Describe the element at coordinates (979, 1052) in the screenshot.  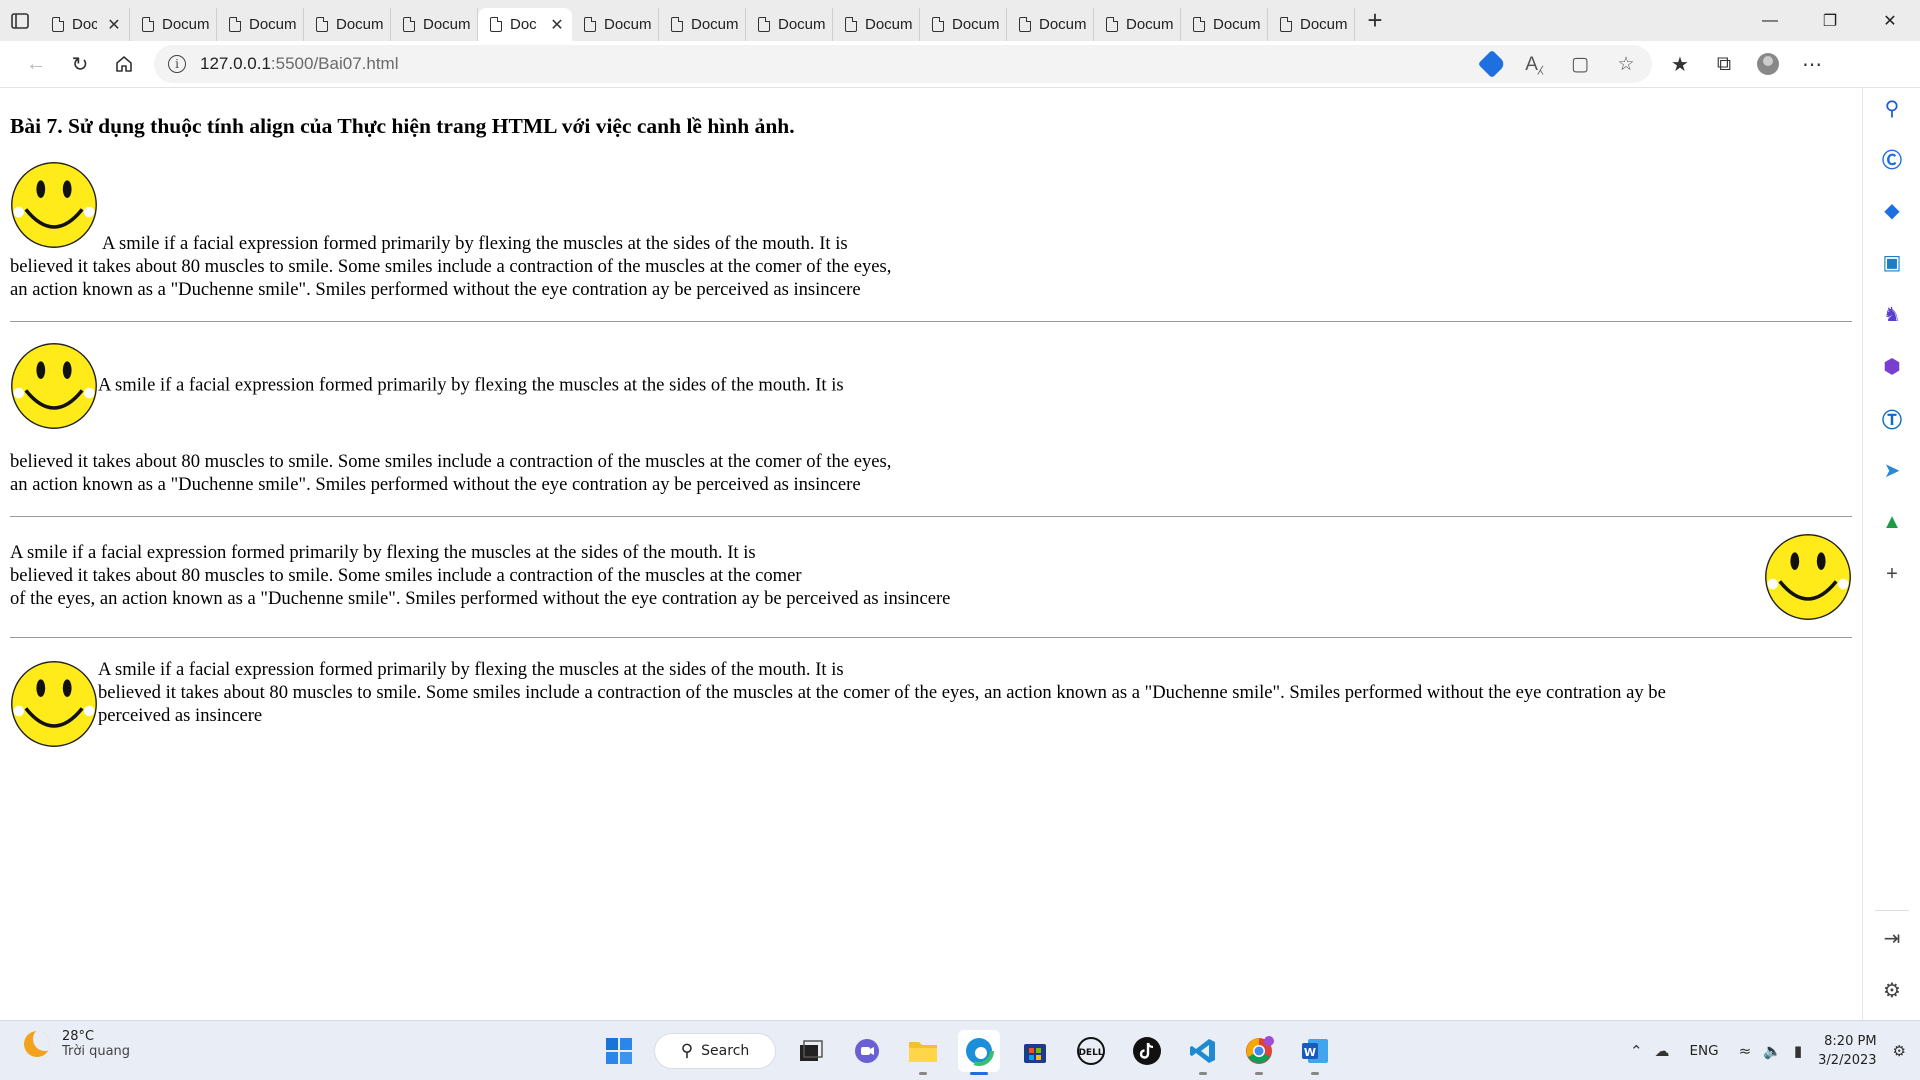
I see `edge-button` at that location.